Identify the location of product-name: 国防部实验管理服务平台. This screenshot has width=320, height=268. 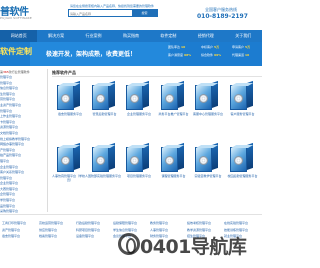
(105, 176).